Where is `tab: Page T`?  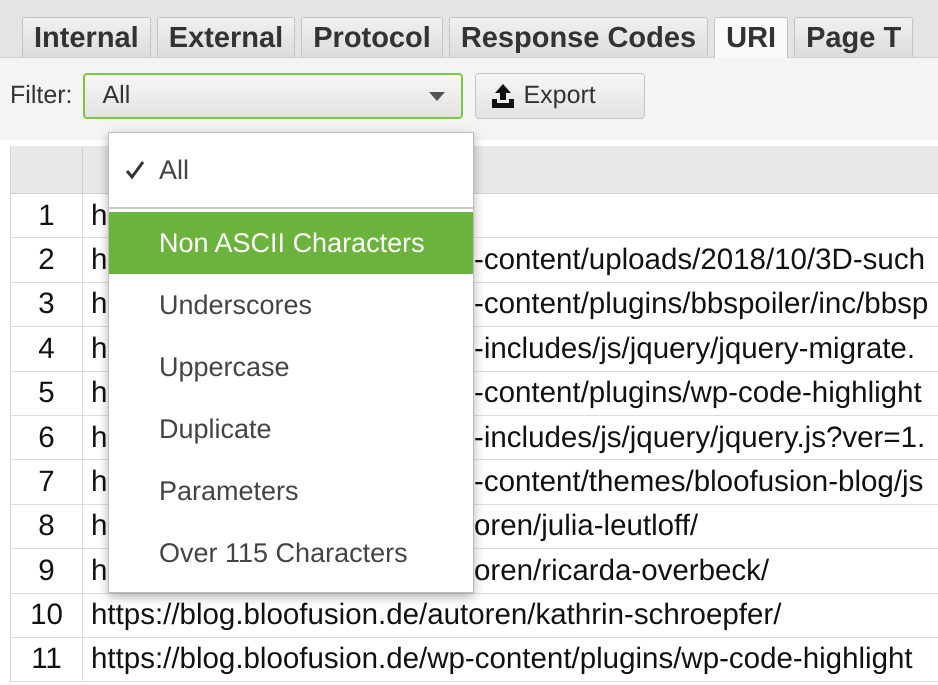
tab: Page T is located at coordinates (854, 37).